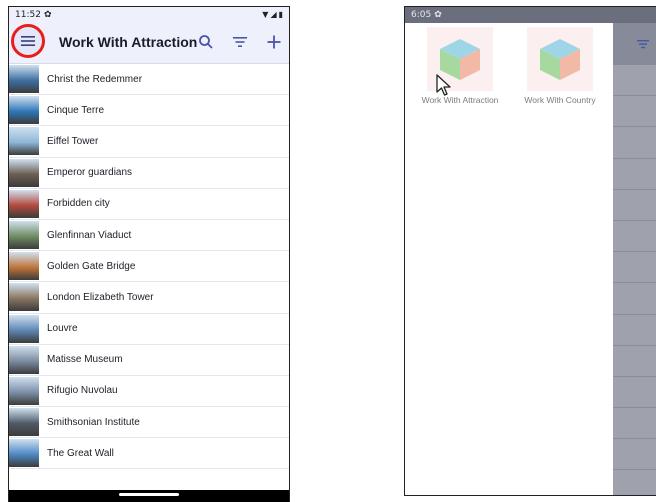 This screenshot has width=656, height=502. I want to click on list-item: Matisse Museum, so click(149, 360).